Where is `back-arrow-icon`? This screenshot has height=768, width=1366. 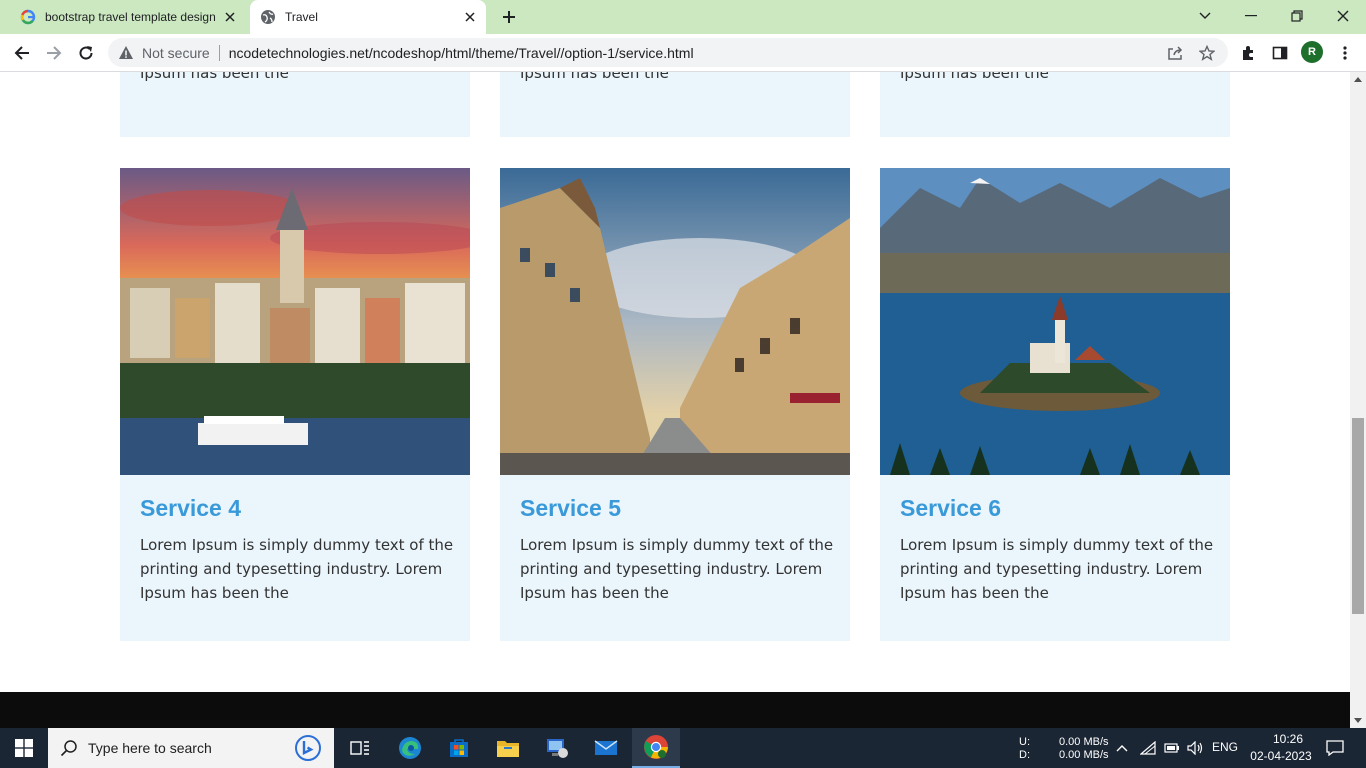 back-arrow-icon is located at coordinates (22, 53).